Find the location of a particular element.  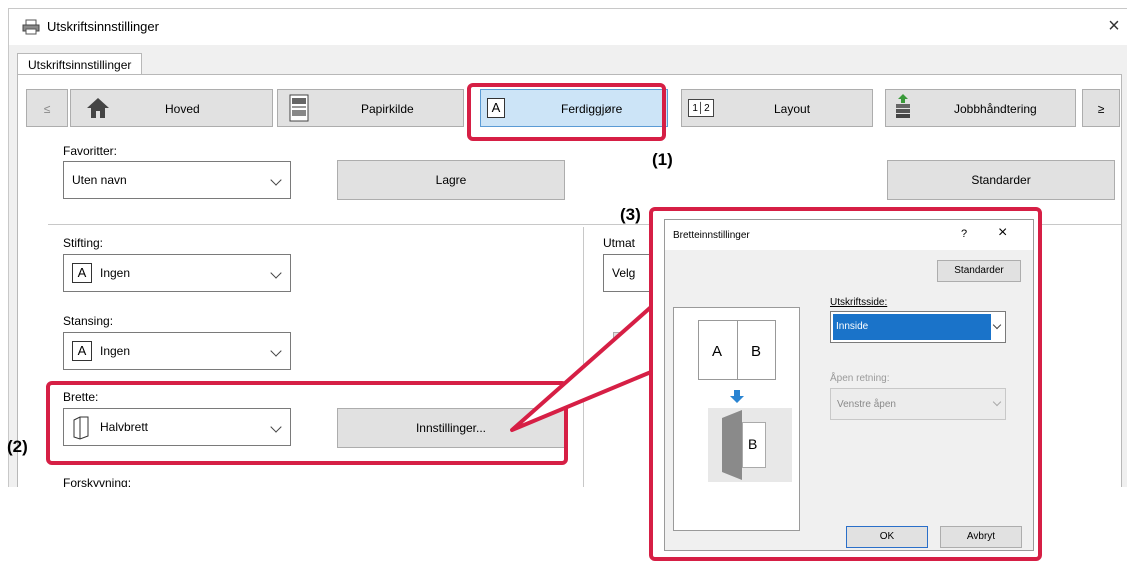

back-page: B is located at coordinates (754, 445).